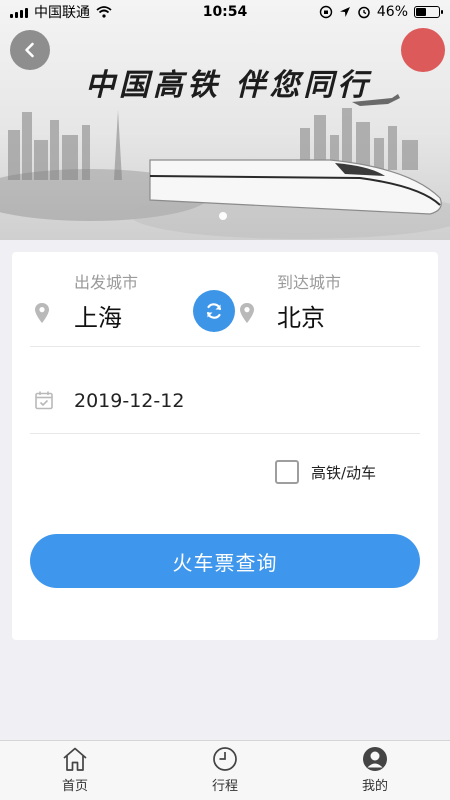 This screenshot has width=450, height=800. What do you see at coordinates (75, 759) in the screenshot?
I see `home-icon` at bounding box center [75, 759].